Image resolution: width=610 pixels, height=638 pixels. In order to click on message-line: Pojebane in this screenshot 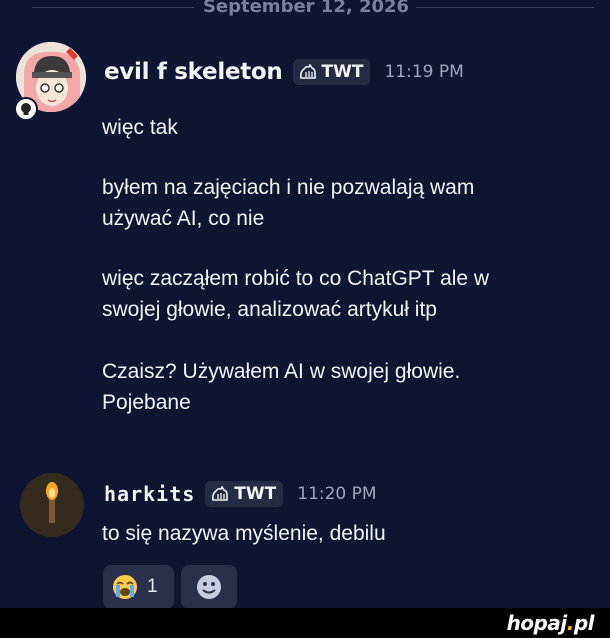, I will do `click(146, 402)`.